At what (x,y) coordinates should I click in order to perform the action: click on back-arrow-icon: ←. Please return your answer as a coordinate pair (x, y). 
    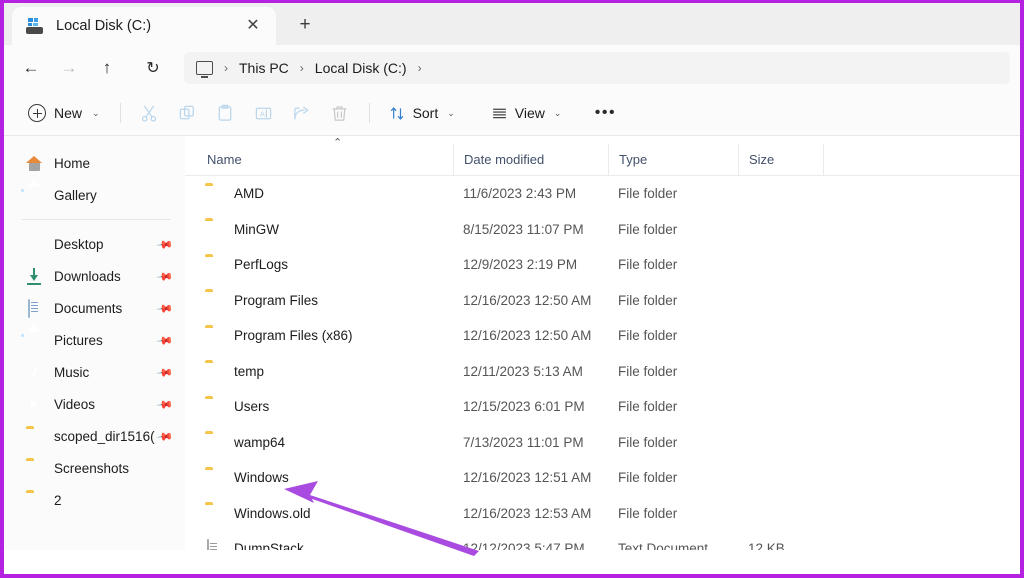
    Looking at the image, I should click on (31, 68).